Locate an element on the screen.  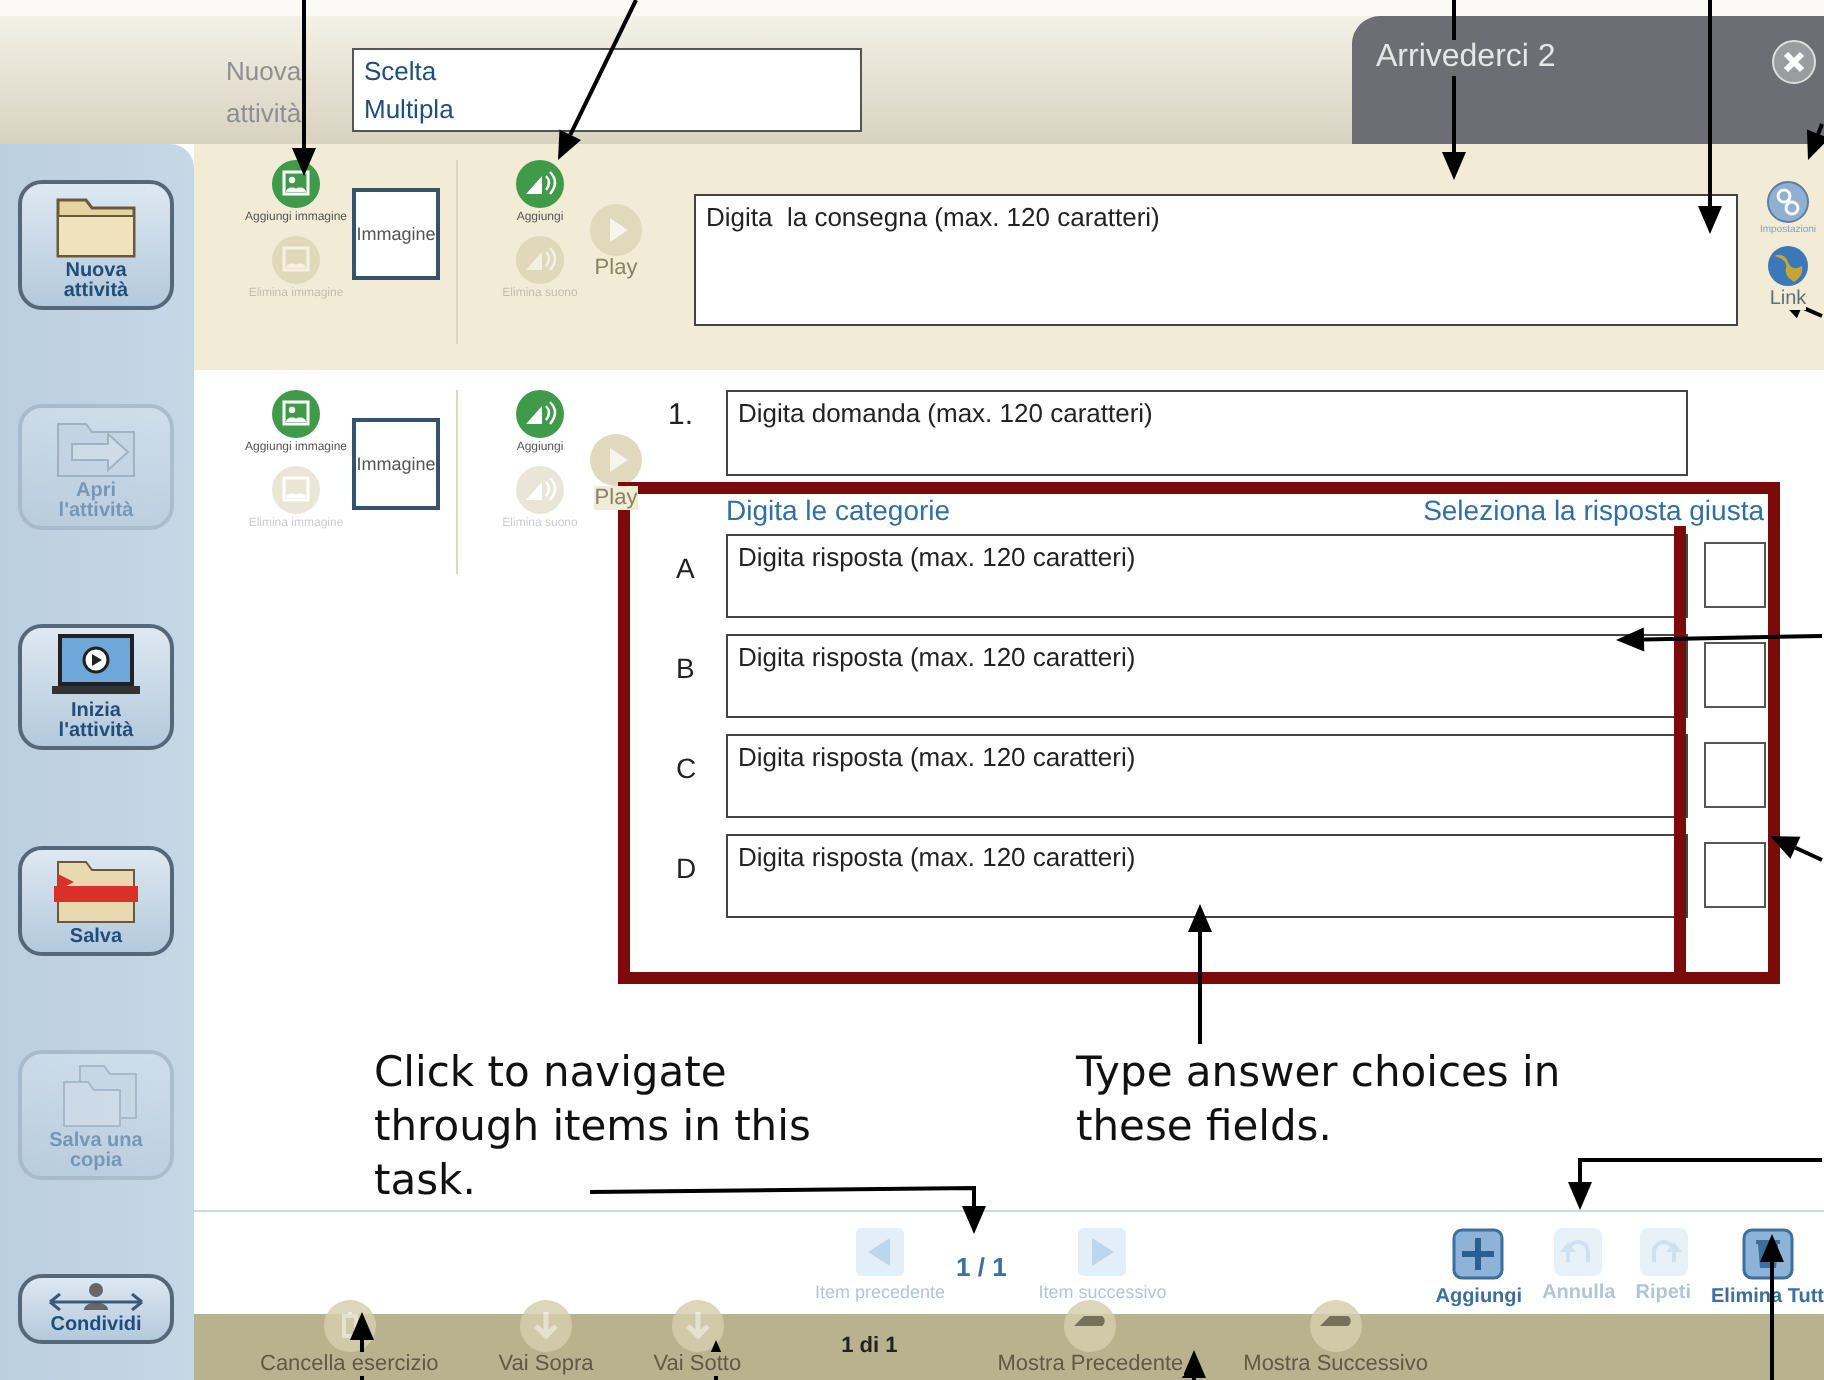
item-counter: 1 / 1 is located at coordinates (981, 1267).